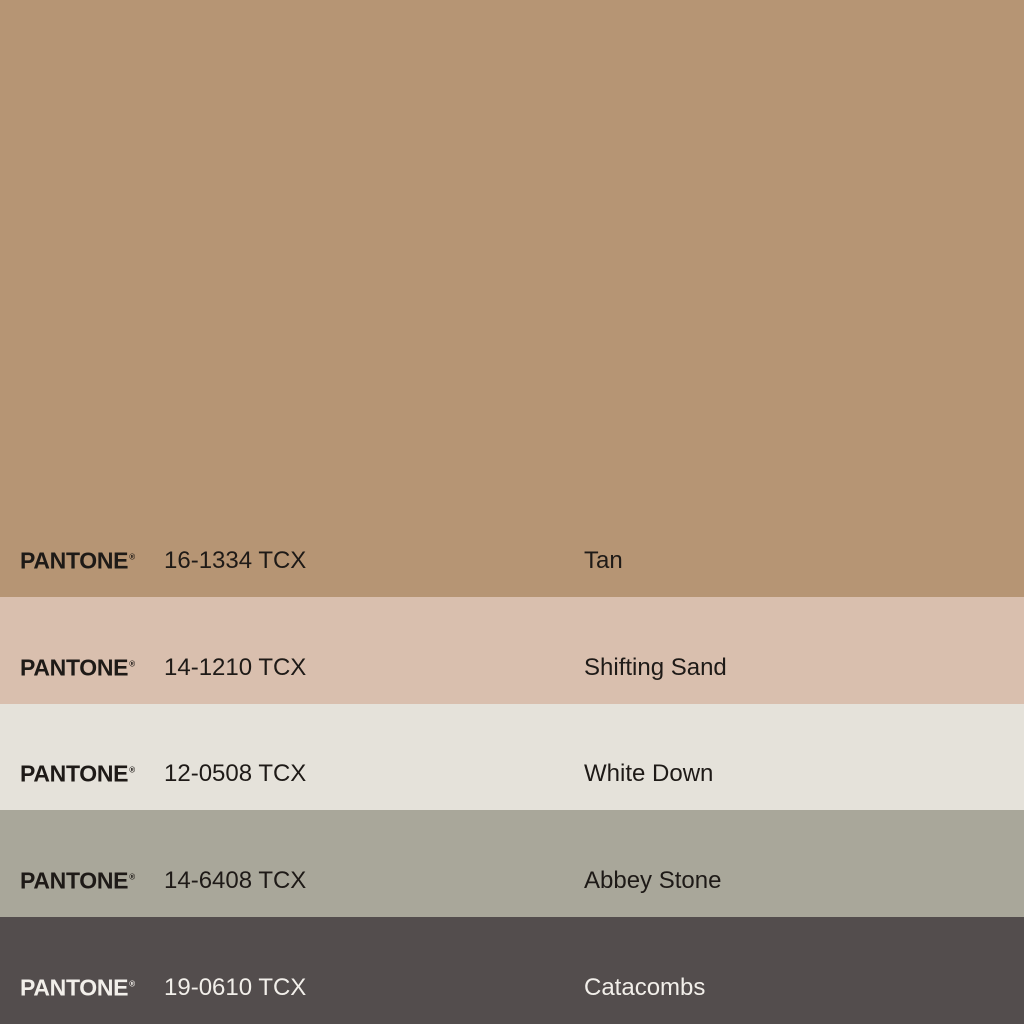 This screenshot has width=1024, height=1024. What do you see at coordinates (645, 987) in the screenshot?
I see `color-name: Catacombs` at bounding box center [645, 987].